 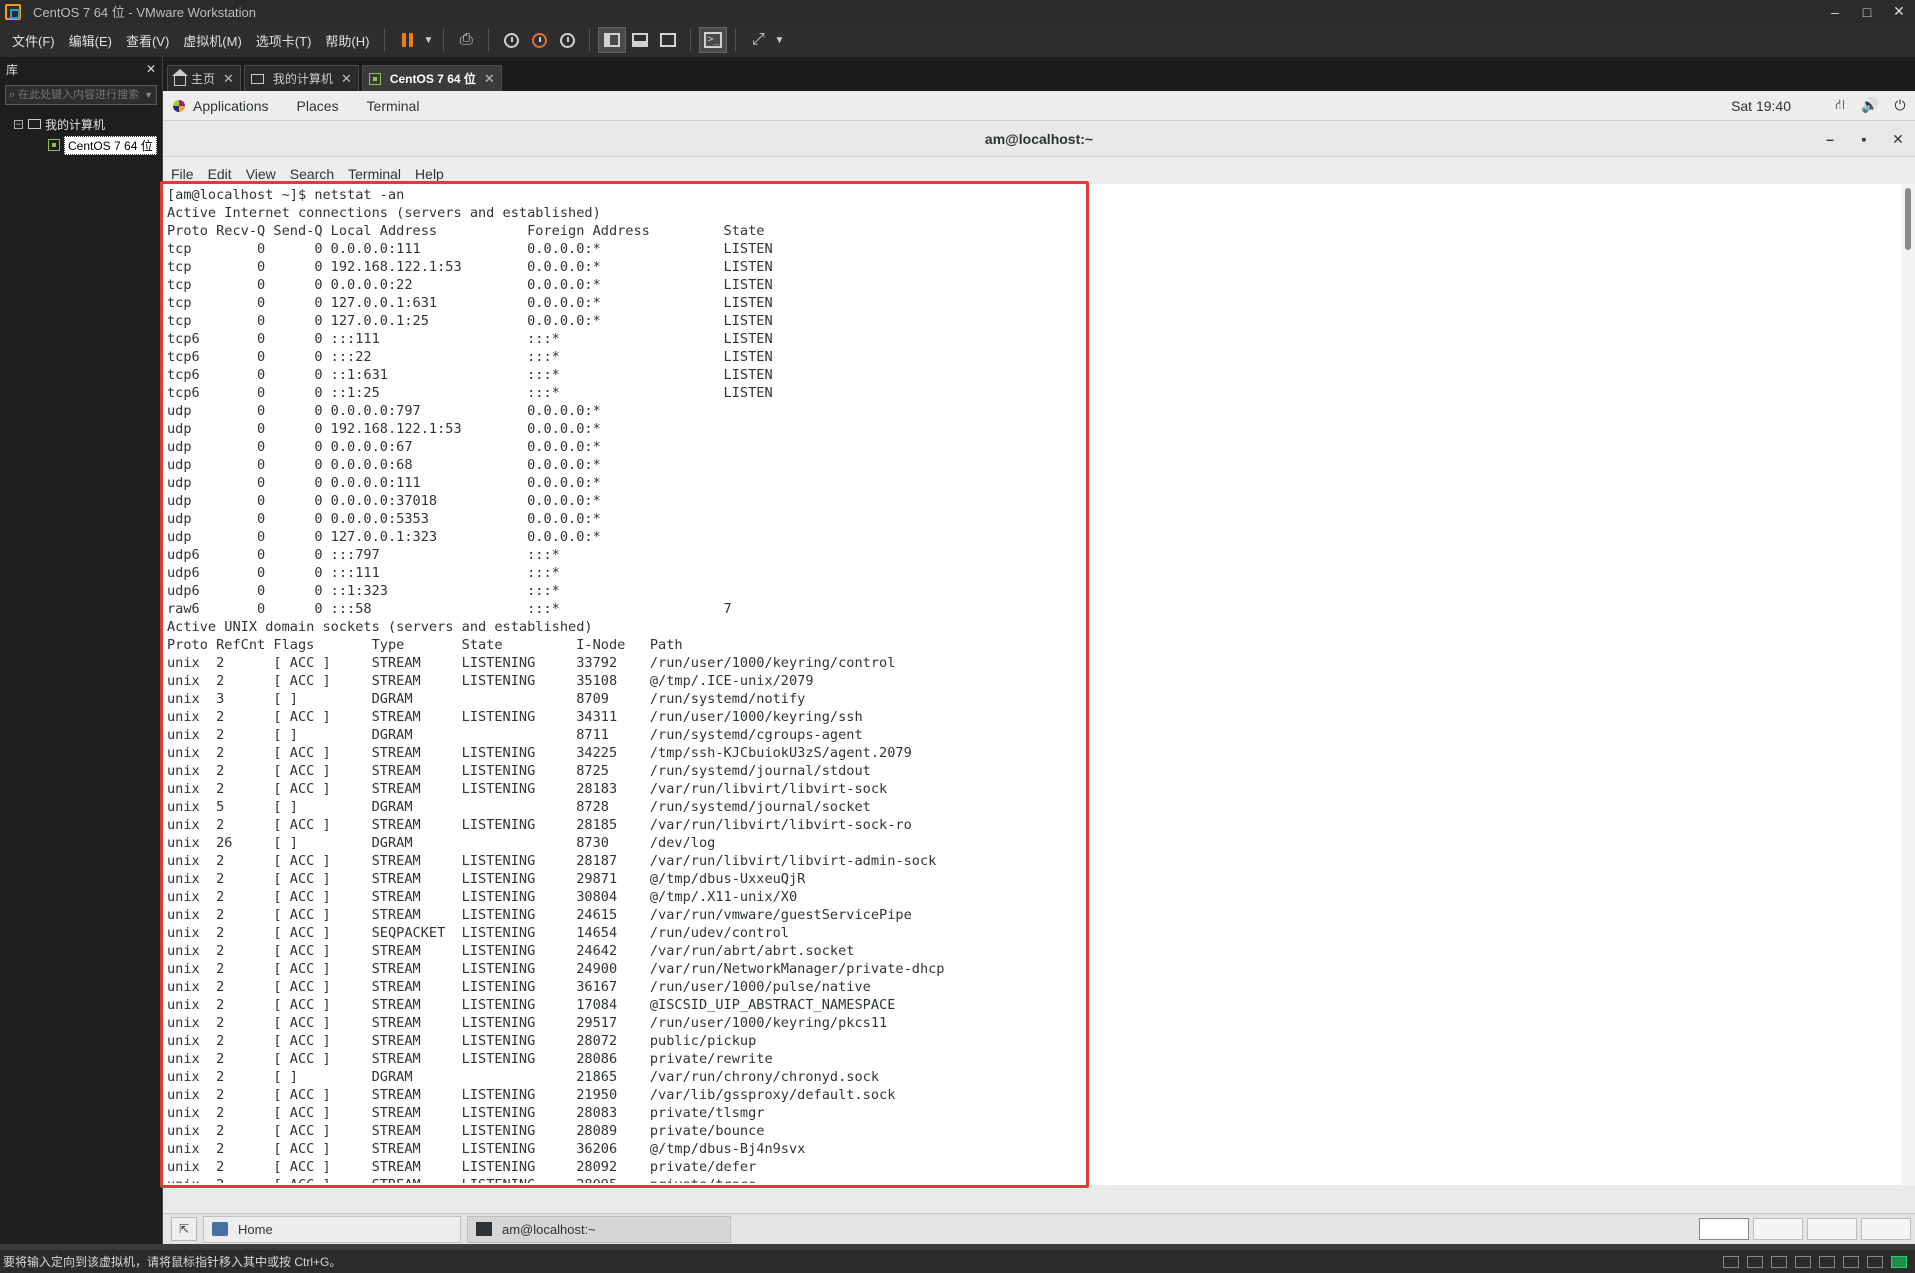 I want to click on status-message: 要将输入定向到该虚拟机，请将鼠标指针移入其中或按 Ctrl+G。, so click(x=172, y=1262).